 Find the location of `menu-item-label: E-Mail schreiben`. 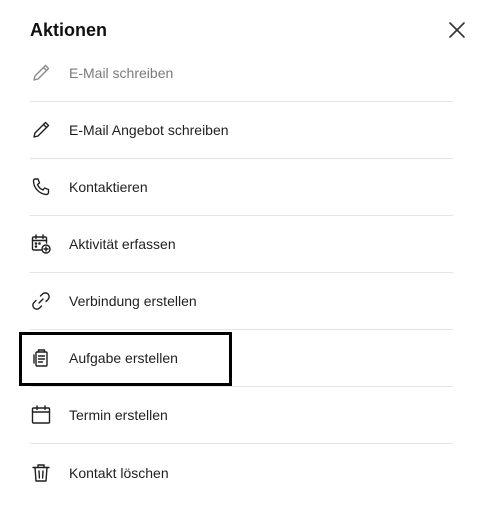

menu-item-label: E-Mail schreiben is located at coordinates (121, 73).